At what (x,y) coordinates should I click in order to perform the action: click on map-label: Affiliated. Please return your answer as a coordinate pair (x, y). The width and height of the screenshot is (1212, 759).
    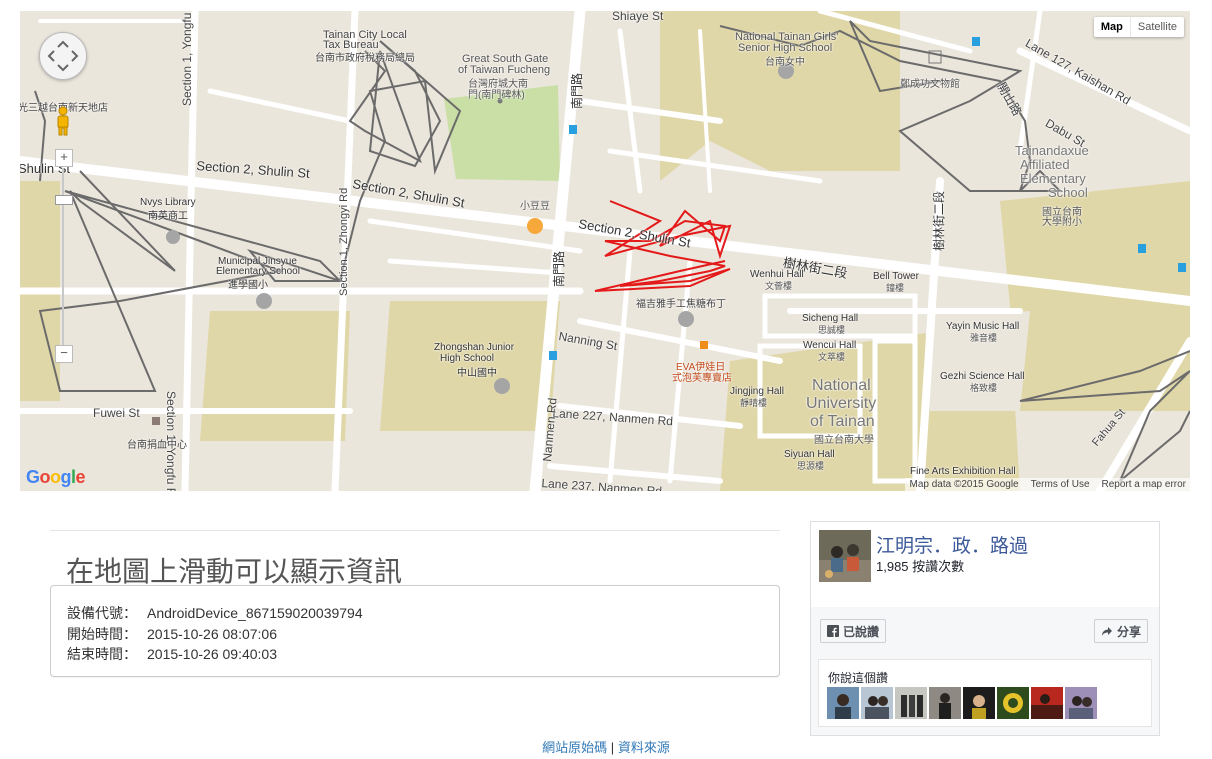
    Looking at the image, I should click on (1045, 164).